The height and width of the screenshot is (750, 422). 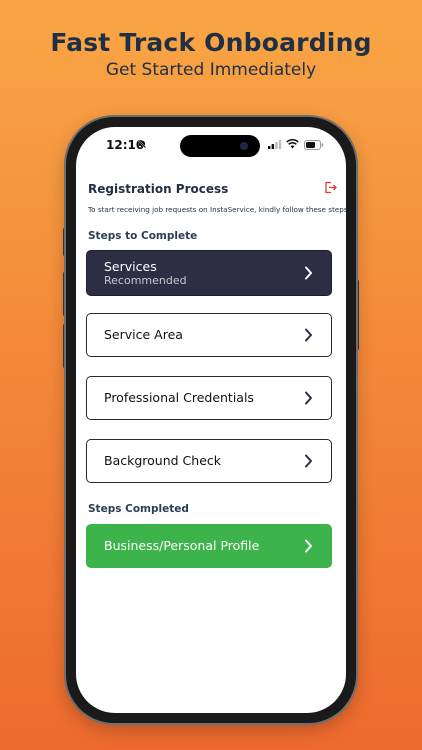 What do you see at coordinates (314, 145) in the screenshot?
I see `battery-icon` at bounding box center [314, 145].